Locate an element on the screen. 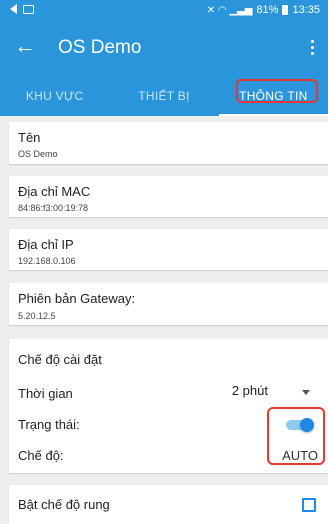 This screenshot has width=328, height=524. navigation-arrow-icon is located at coordinates (13, 9).